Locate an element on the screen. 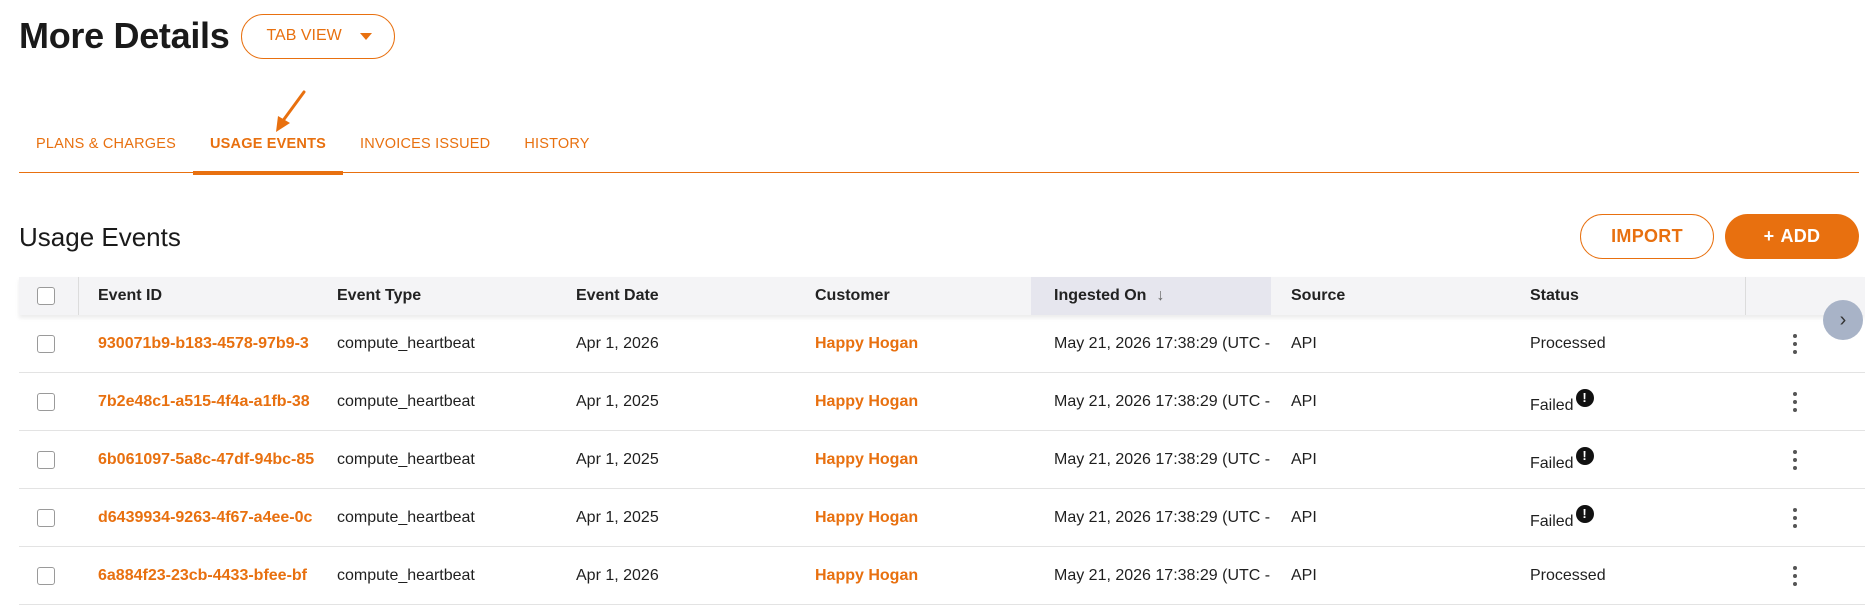 The height and width of the screenshot is (616, 1865). column-header-event-id: Event ID is located at coordinates (215, 296).